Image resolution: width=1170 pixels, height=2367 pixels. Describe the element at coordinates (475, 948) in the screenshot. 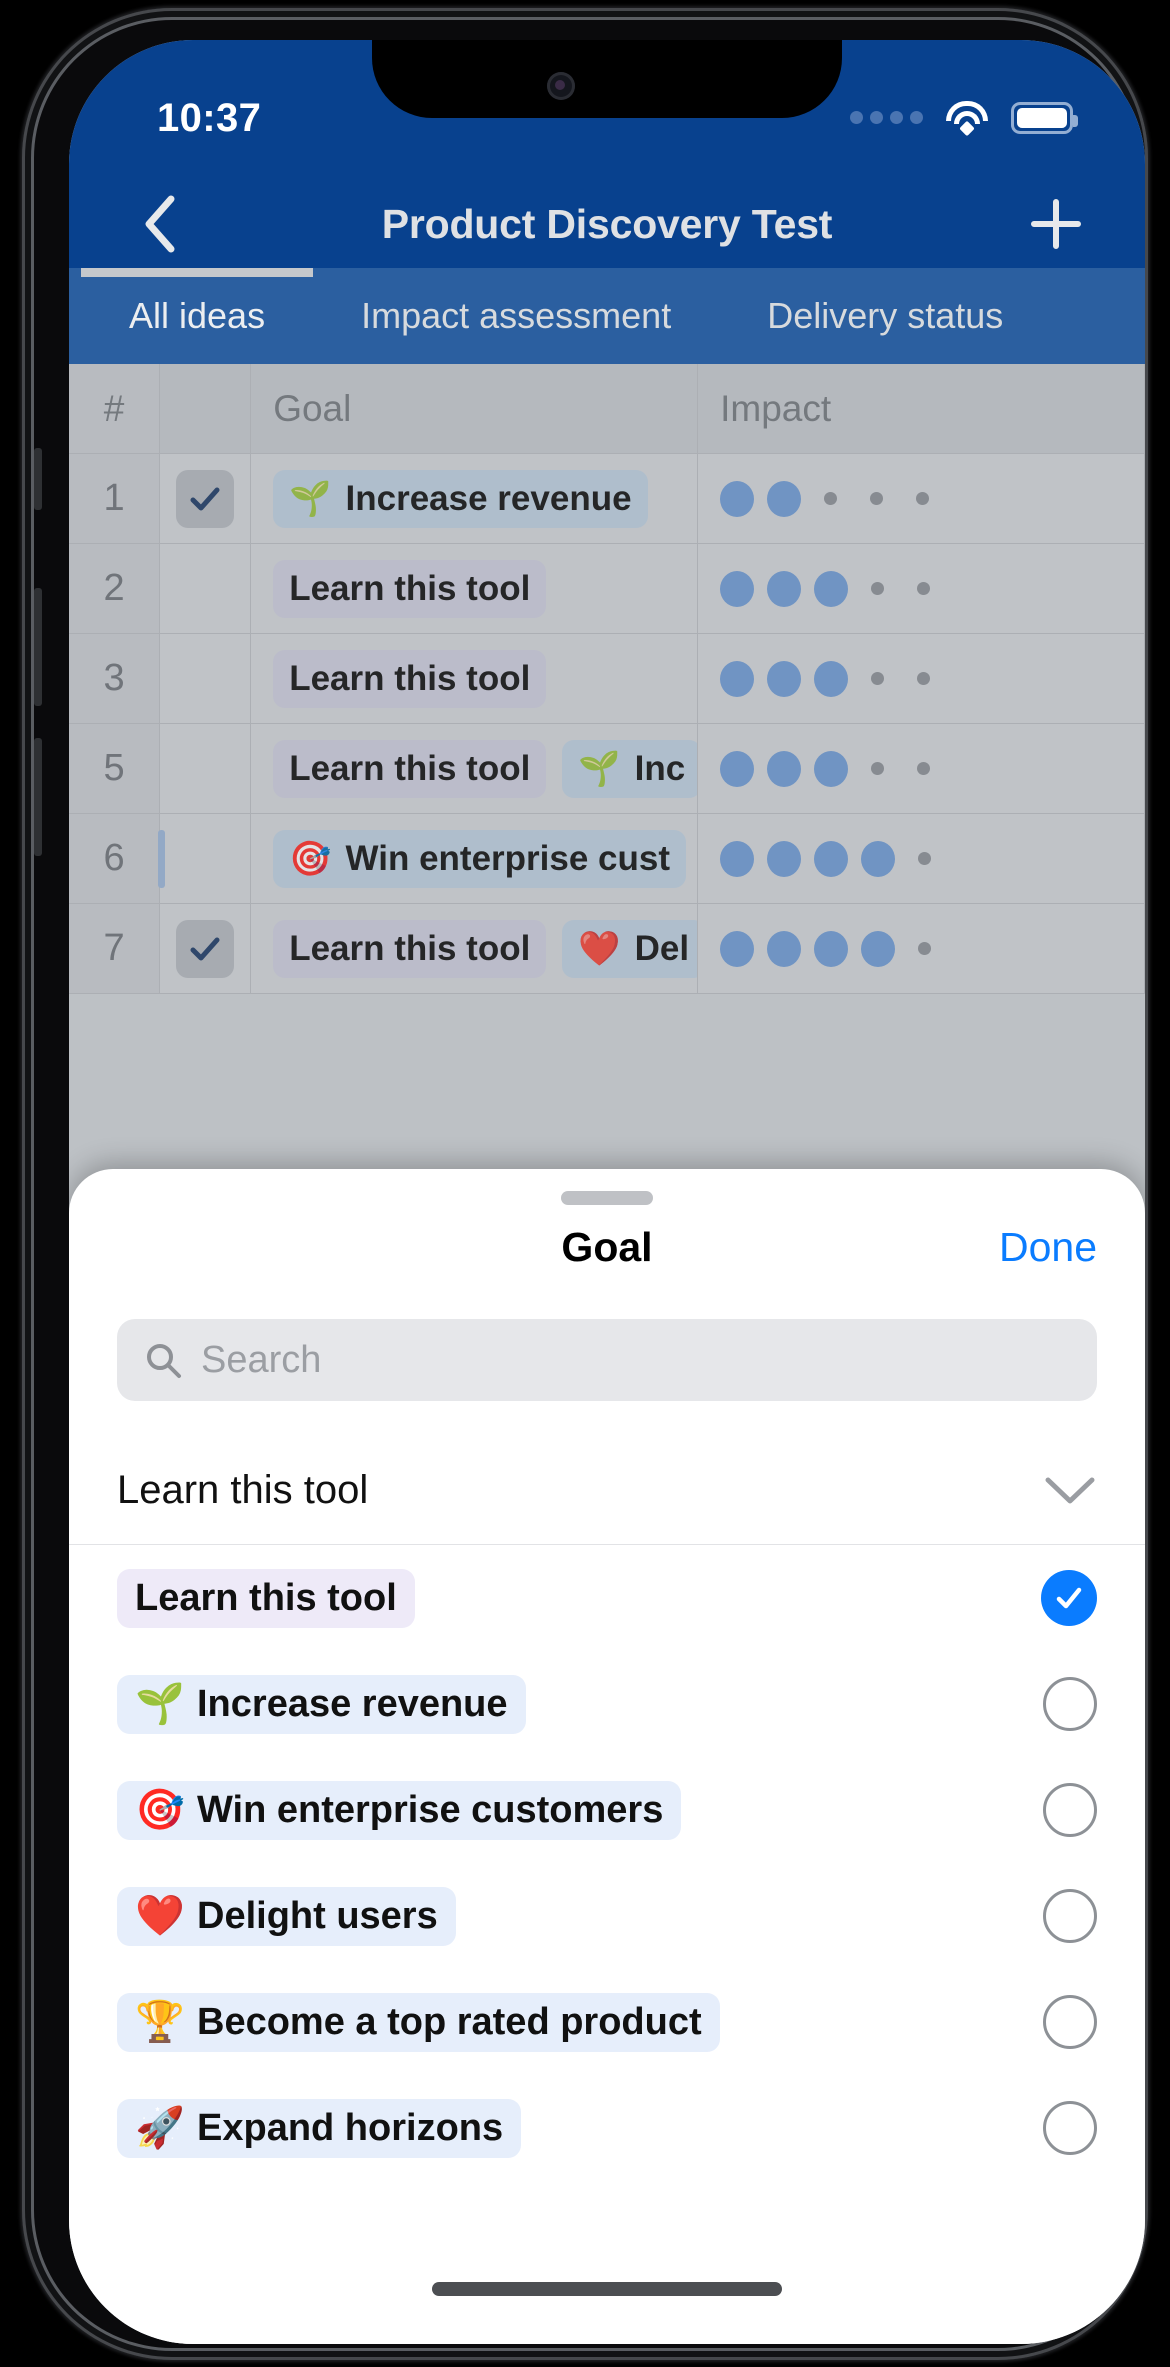

I see `goal-cell: Learn this tool ❤️ Del` at that location.